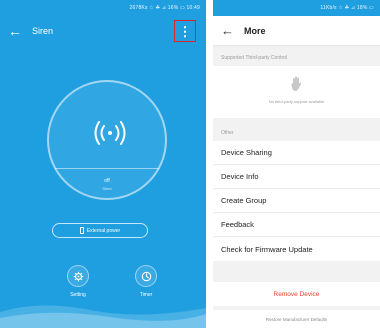 This screenshot has width=380, height=328. I want to click on status-text: 11Kb/s ☆ ☘ ⊿ 18% ▭, so click(347, 8).